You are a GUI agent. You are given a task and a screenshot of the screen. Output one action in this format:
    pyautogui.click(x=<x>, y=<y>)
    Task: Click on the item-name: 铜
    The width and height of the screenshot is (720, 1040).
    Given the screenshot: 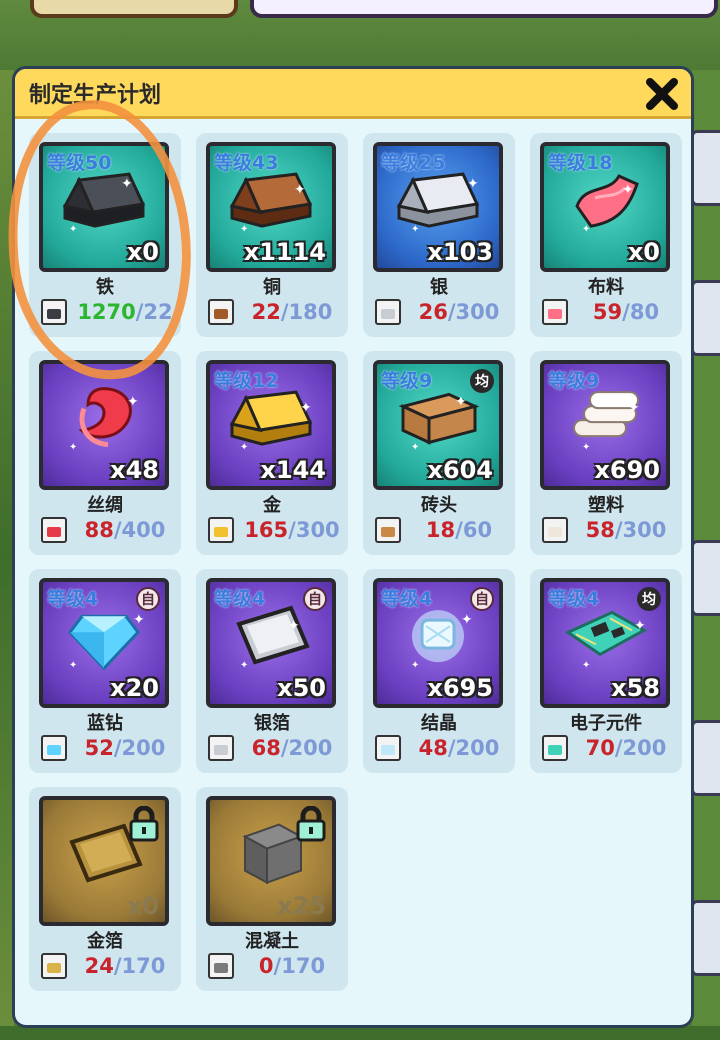 What is the action you would take?
    pyautogui.click(x=272, y=287)
    